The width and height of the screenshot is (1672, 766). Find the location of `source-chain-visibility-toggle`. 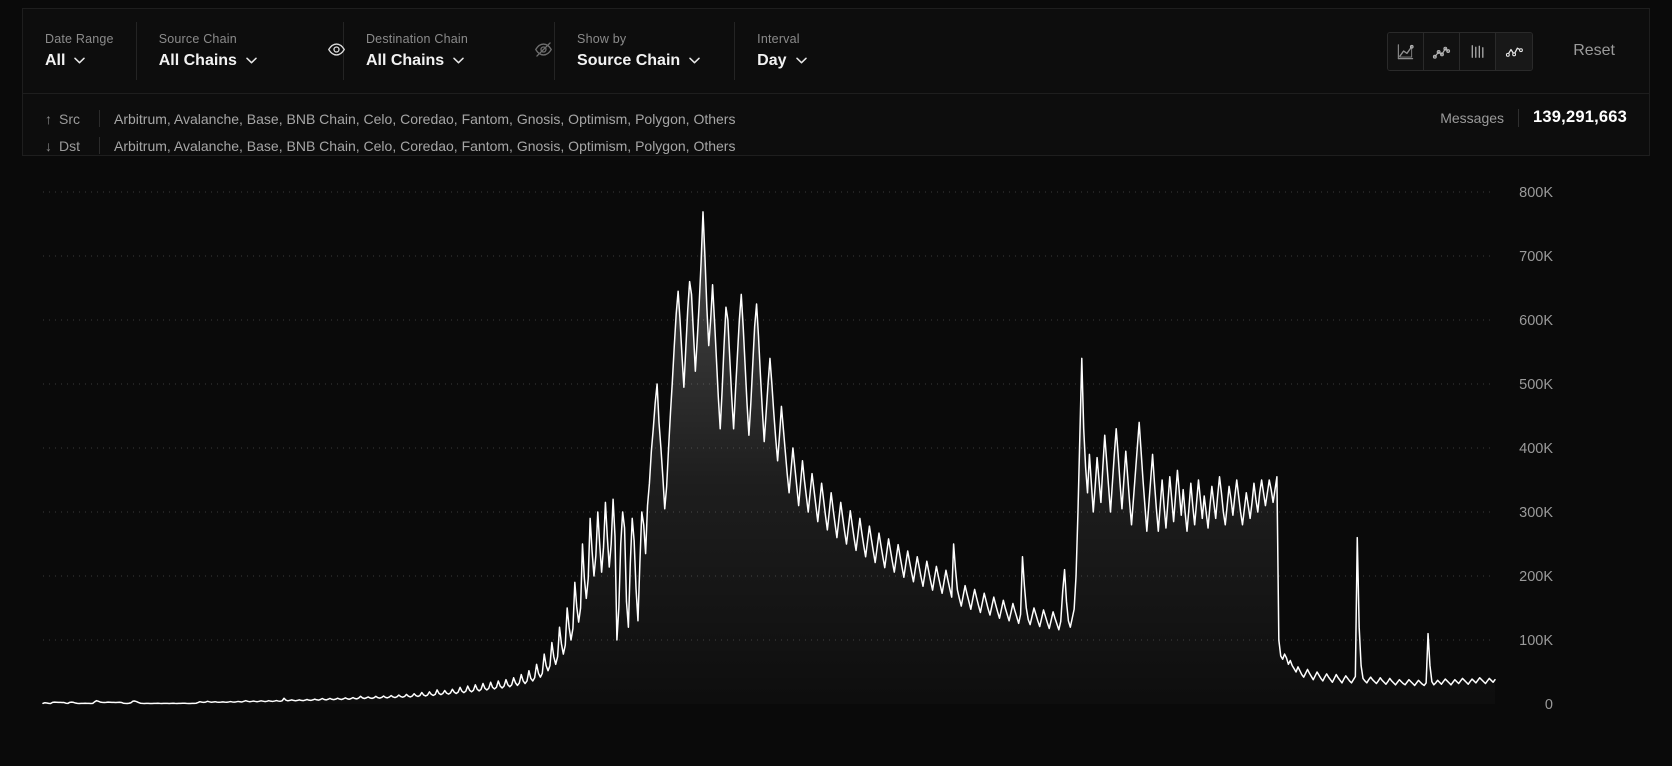

source-chain-visibility-toggle is located at coordinates (336, 51).